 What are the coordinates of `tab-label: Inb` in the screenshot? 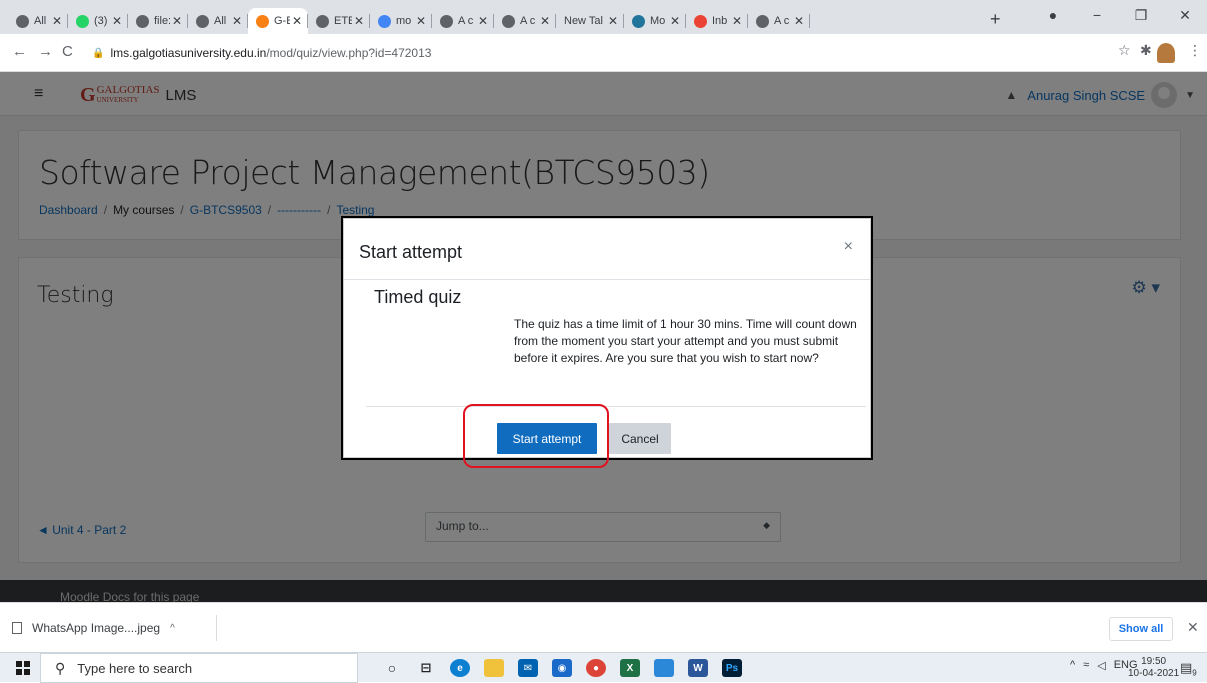 It's located at (720, 21).